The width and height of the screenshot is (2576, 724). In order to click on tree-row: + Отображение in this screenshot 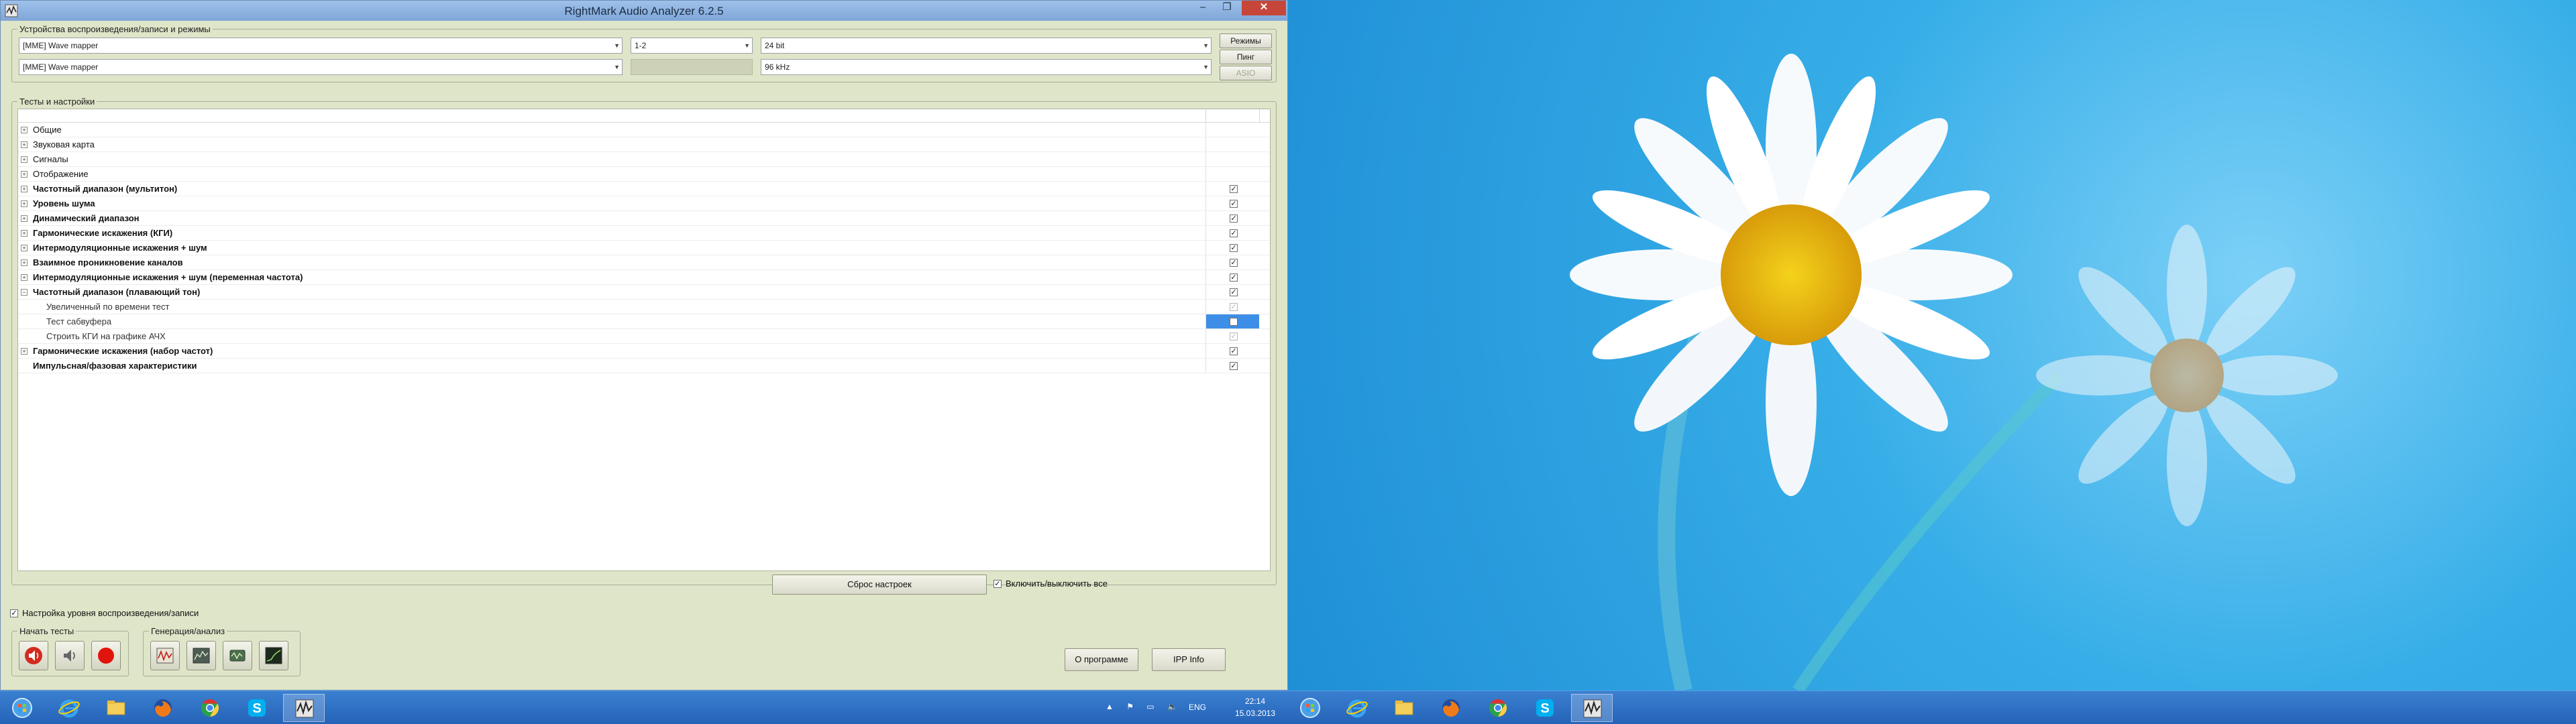, I will do `click(644, 175)`.